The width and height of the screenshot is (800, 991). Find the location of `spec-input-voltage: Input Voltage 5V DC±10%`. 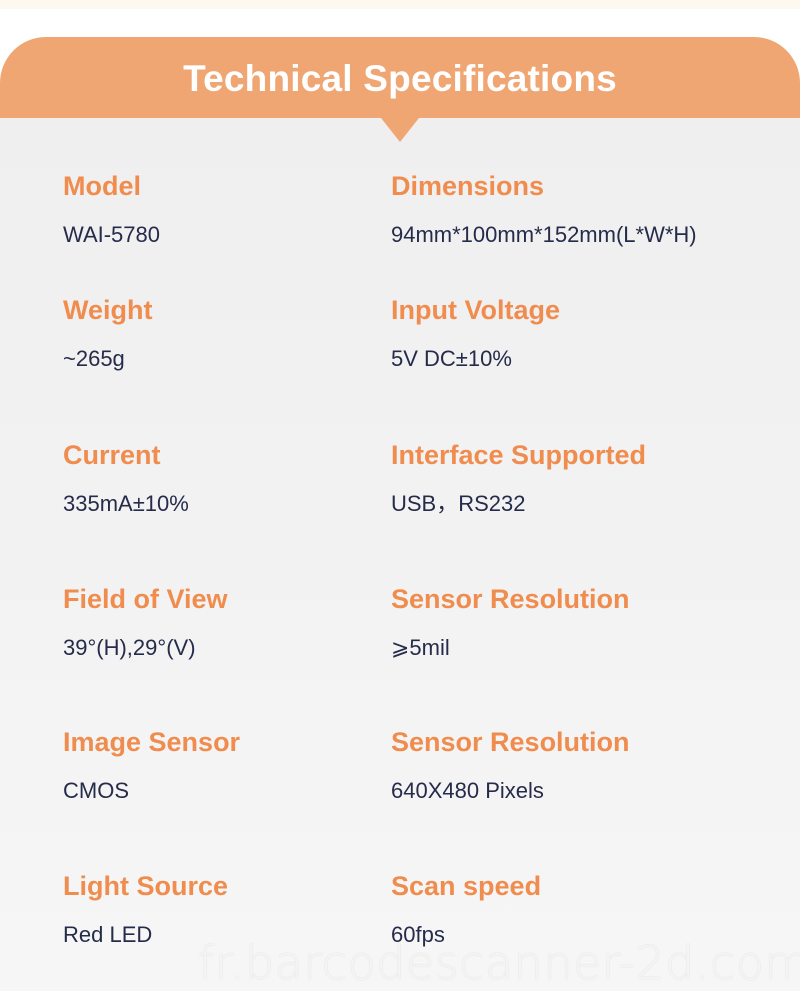

spec-input-voltage: Input Voltage 5V DC±10% is located at coordinates (475, 333).